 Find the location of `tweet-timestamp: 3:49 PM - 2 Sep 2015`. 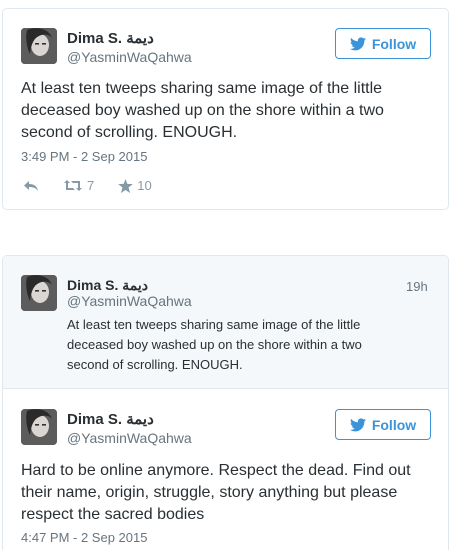

tweet-timestamp: 3:49 PM - 2 Sep 2015 is located at coordinates (84, 156).